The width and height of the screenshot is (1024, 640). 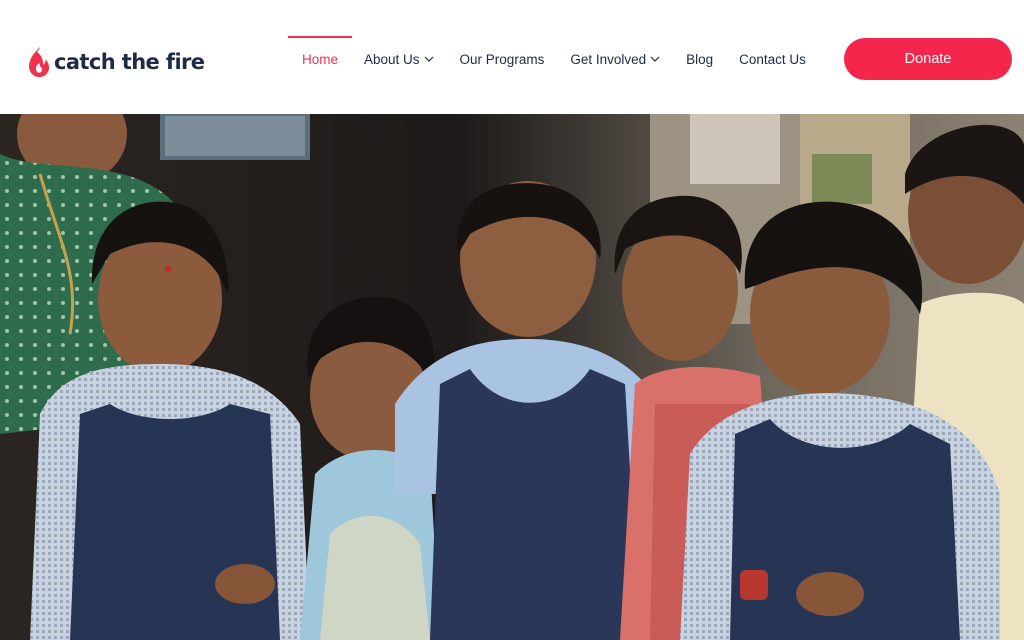 I want to click on nav-item-contact-us: Contact Us, so click(x=772, y=59).